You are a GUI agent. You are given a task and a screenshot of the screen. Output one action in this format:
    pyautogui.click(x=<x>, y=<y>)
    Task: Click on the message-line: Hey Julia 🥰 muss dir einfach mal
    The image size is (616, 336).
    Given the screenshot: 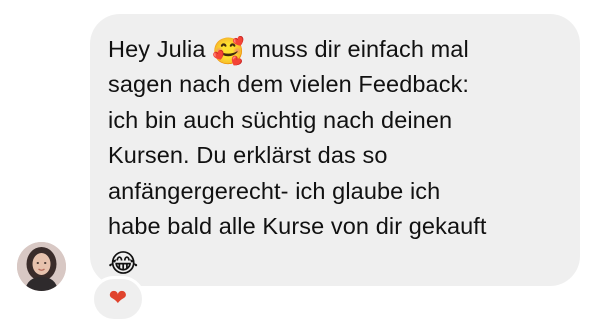 What is the action you would take?
    pyautogui.click(x=288, y=51)
    